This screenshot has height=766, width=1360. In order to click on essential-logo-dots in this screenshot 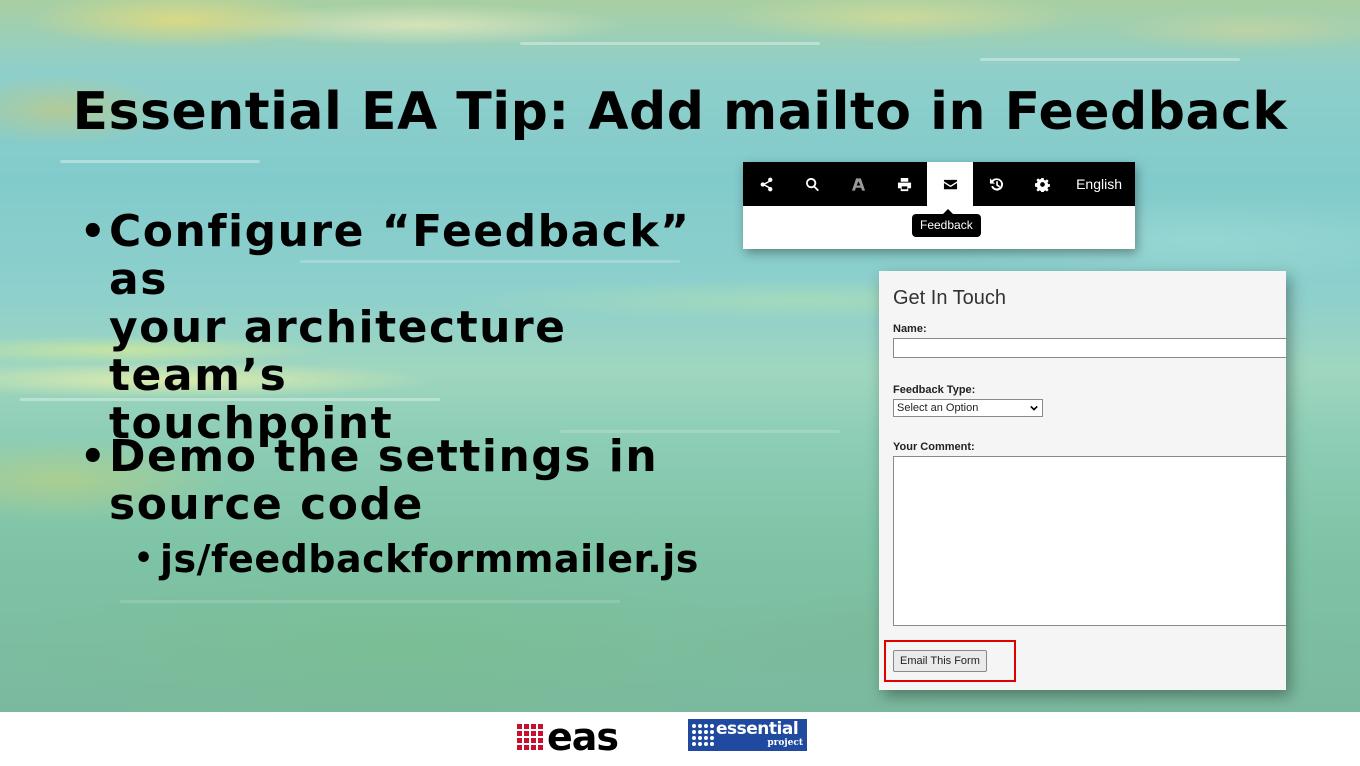, I will do `click(703, 735)`.